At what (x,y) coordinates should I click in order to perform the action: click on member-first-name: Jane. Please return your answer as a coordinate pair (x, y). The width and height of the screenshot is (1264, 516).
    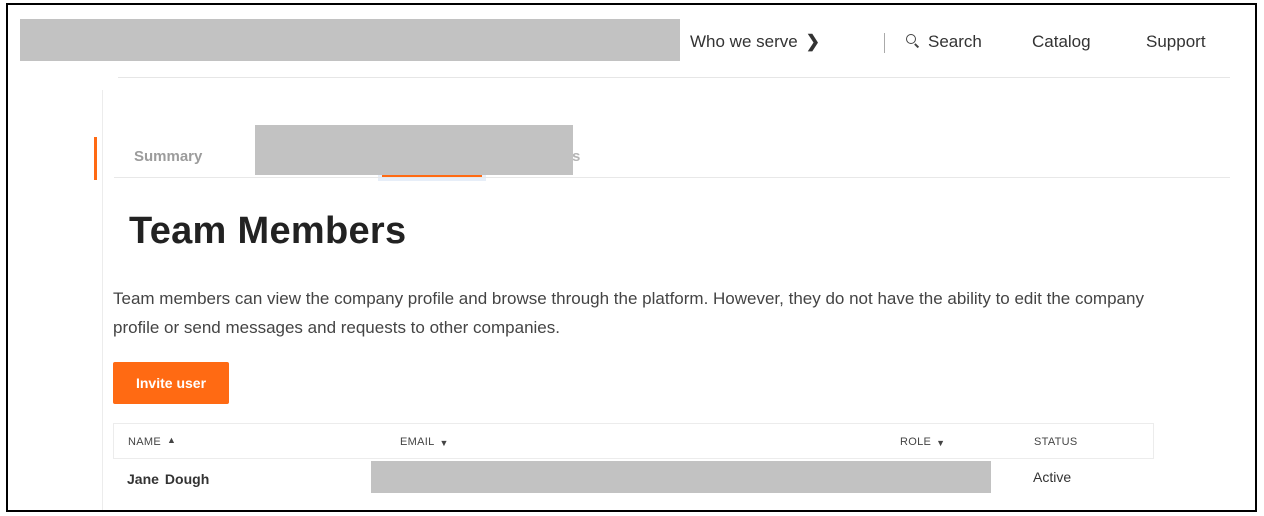
    Looking at the image, I should click on (143, 479).